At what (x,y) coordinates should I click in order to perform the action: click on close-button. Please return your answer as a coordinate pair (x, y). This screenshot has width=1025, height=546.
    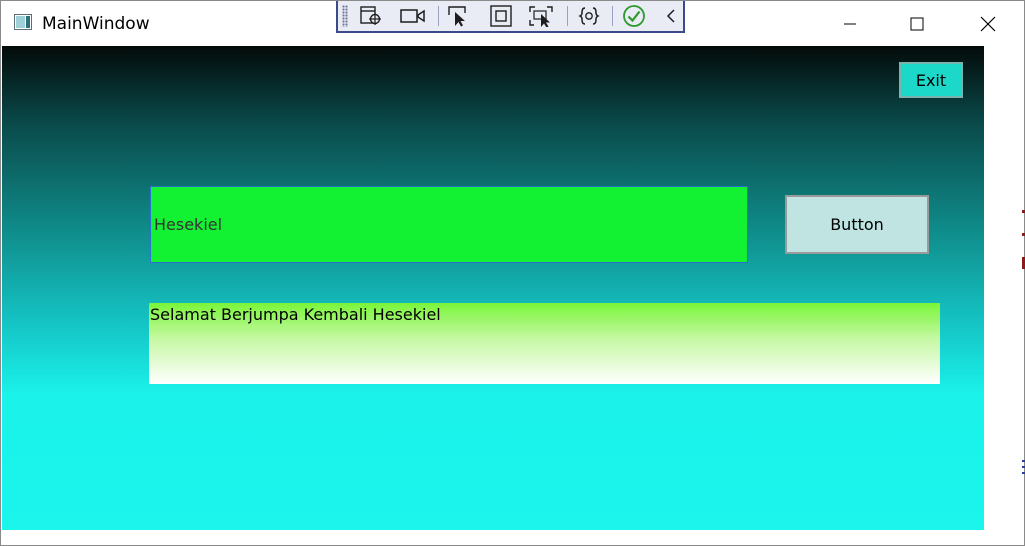
    Looking at the image, I should click on (988, 23).